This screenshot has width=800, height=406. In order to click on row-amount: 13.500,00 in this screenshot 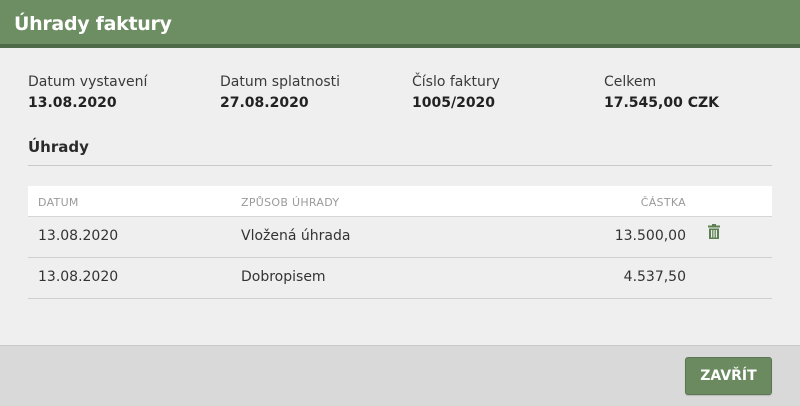, I will do `click(650, 236)`.